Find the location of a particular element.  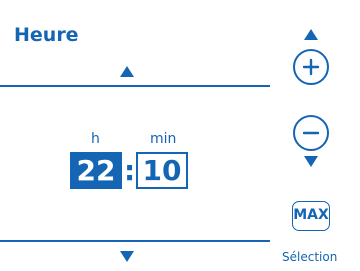

decrease-button is located at coordinates (311, 133).